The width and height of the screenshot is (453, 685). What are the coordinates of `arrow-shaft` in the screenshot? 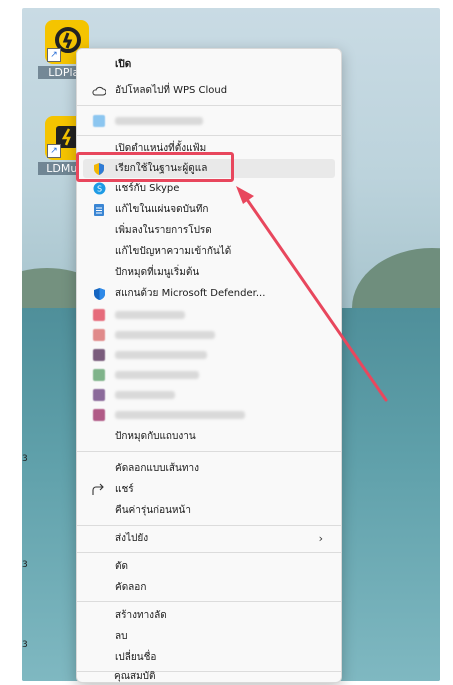 It's located at (316, 299).